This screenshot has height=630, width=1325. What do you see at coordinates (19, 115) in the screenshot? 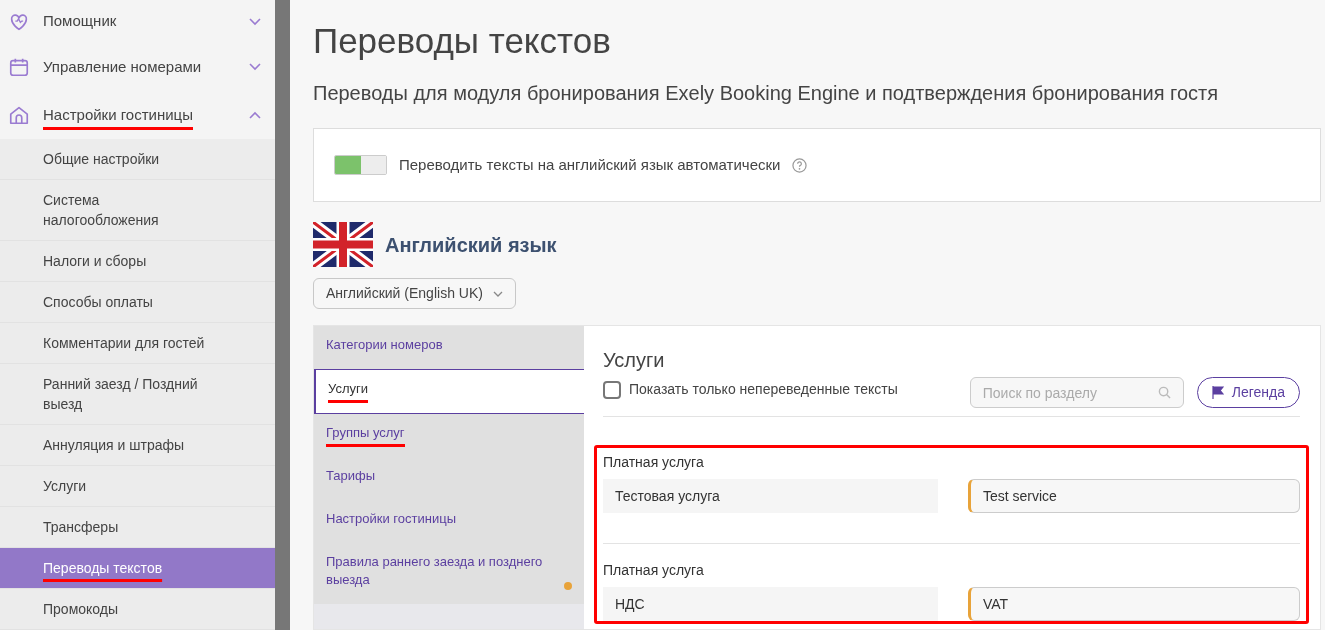
I see `house-icon` at bounding box center [19, 115].